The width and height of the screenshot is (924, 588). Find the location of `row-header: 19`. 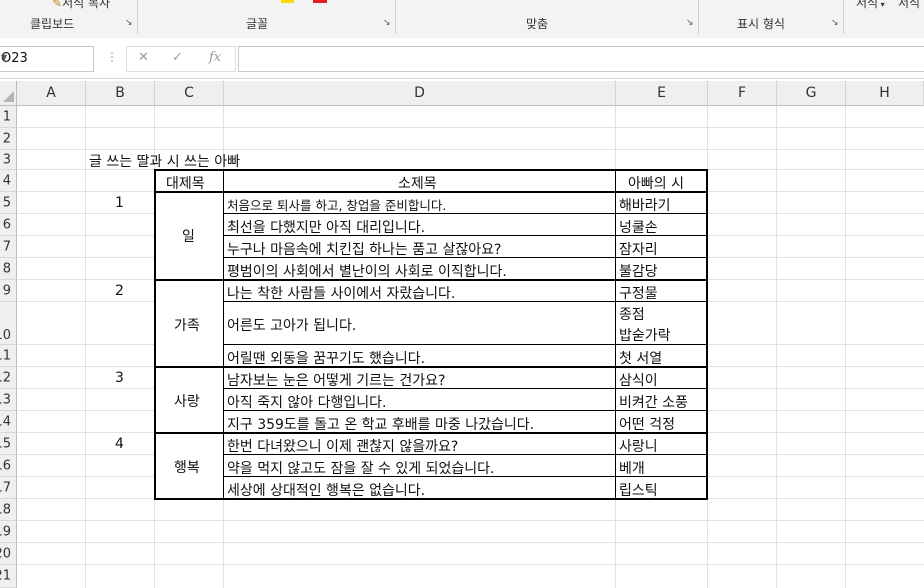

row-header: 19 is located at coordinates (8, 532).